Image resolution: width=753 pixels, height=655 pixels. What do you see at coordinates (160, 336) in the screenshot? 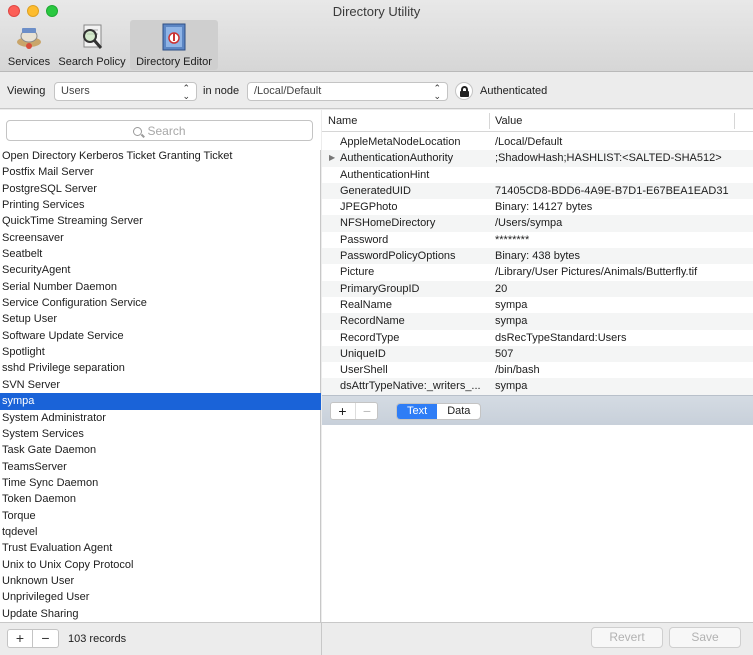
I see `record-list-item: Software Update Service` at bounding box center [160, 336].